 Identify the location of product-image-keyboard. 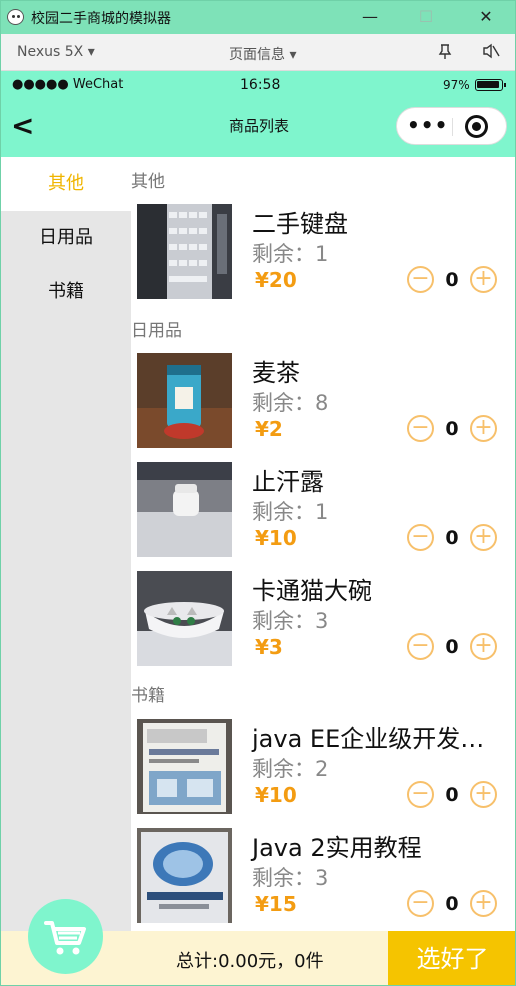
(184, 251).